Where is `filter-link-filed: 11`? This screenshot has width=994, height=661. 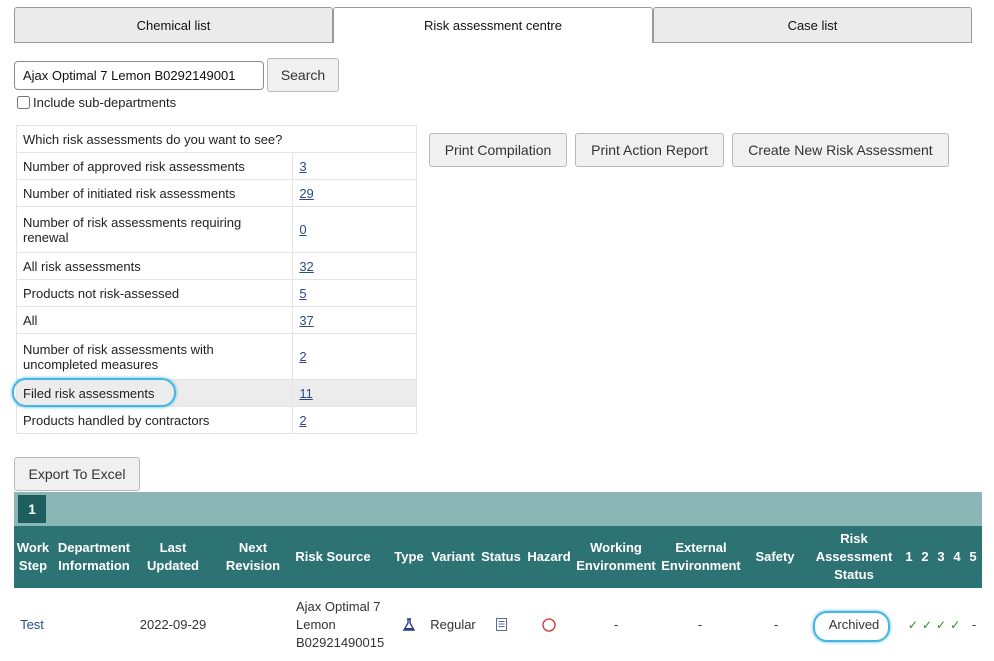 filter-link-filed: 11 is located at coordinates (306, 393).